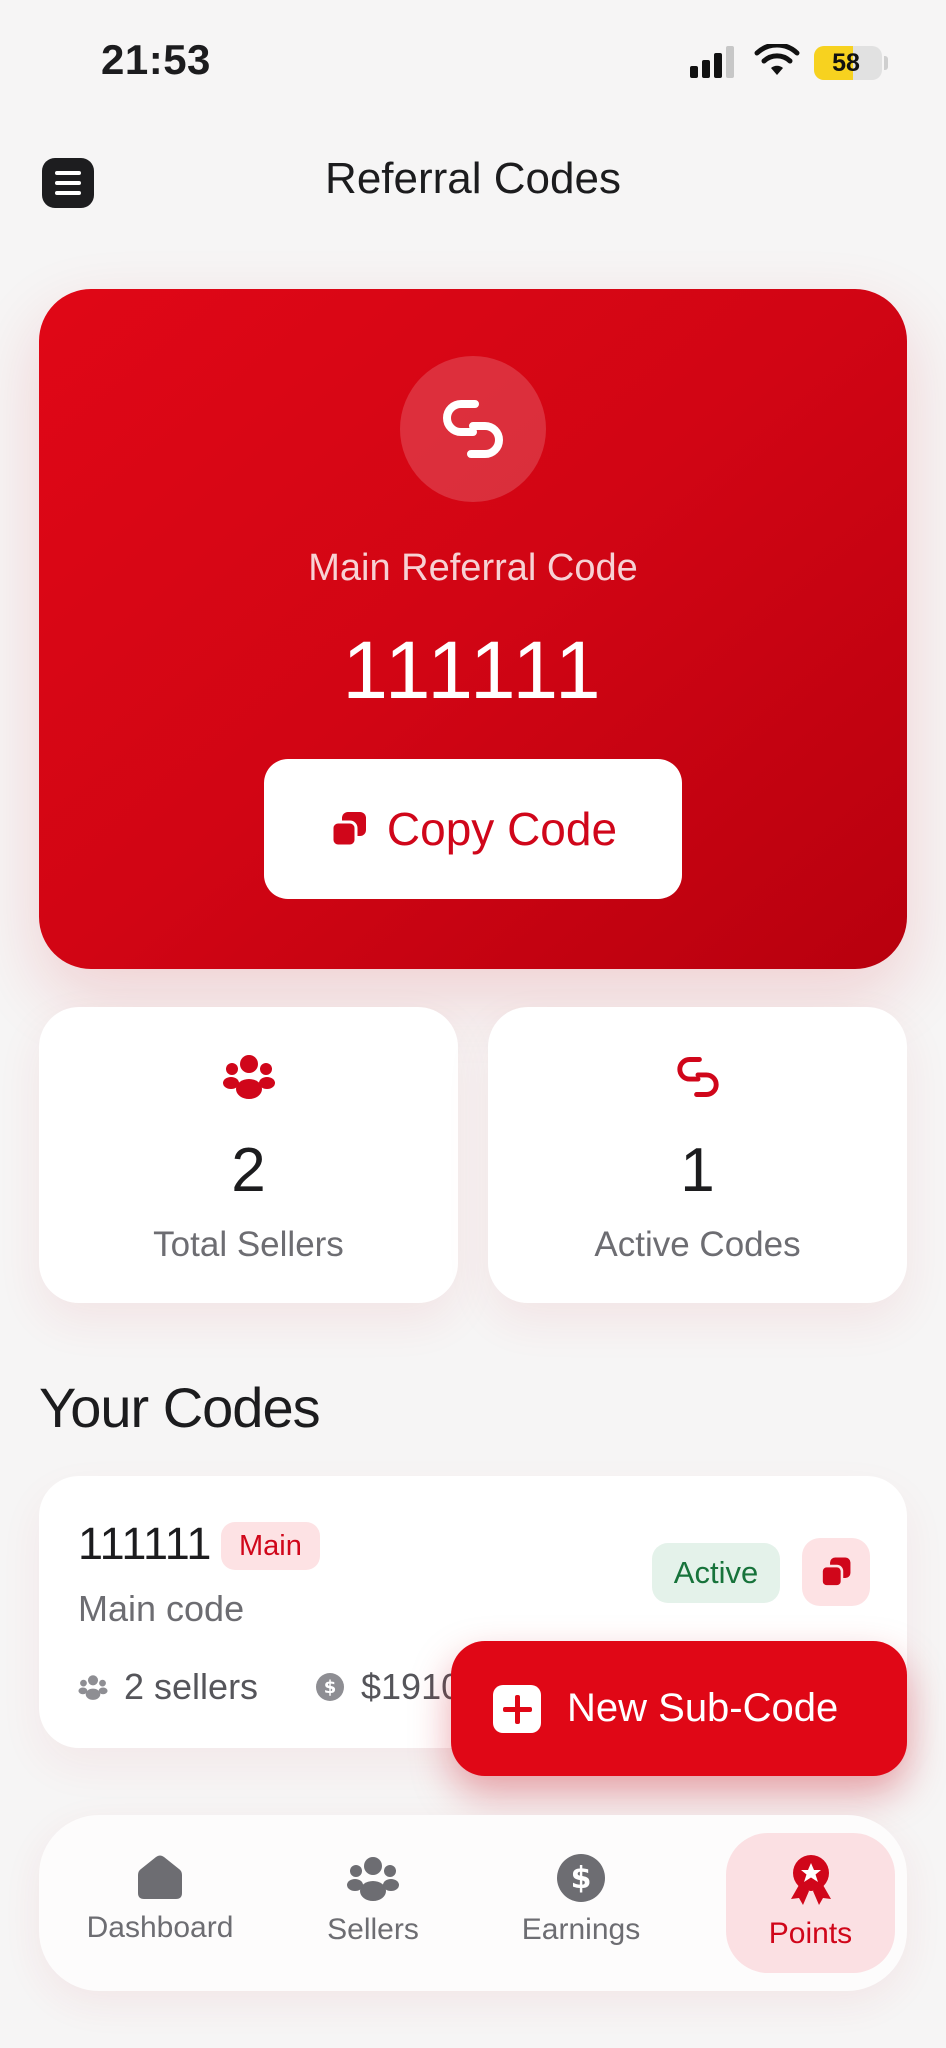 Image resolution: width=946 pixels, height=2048 pixels. Describe the element at coordinates (697, 1244) in the screenshot. I see `active-codes-label: Active Codes` at that location.